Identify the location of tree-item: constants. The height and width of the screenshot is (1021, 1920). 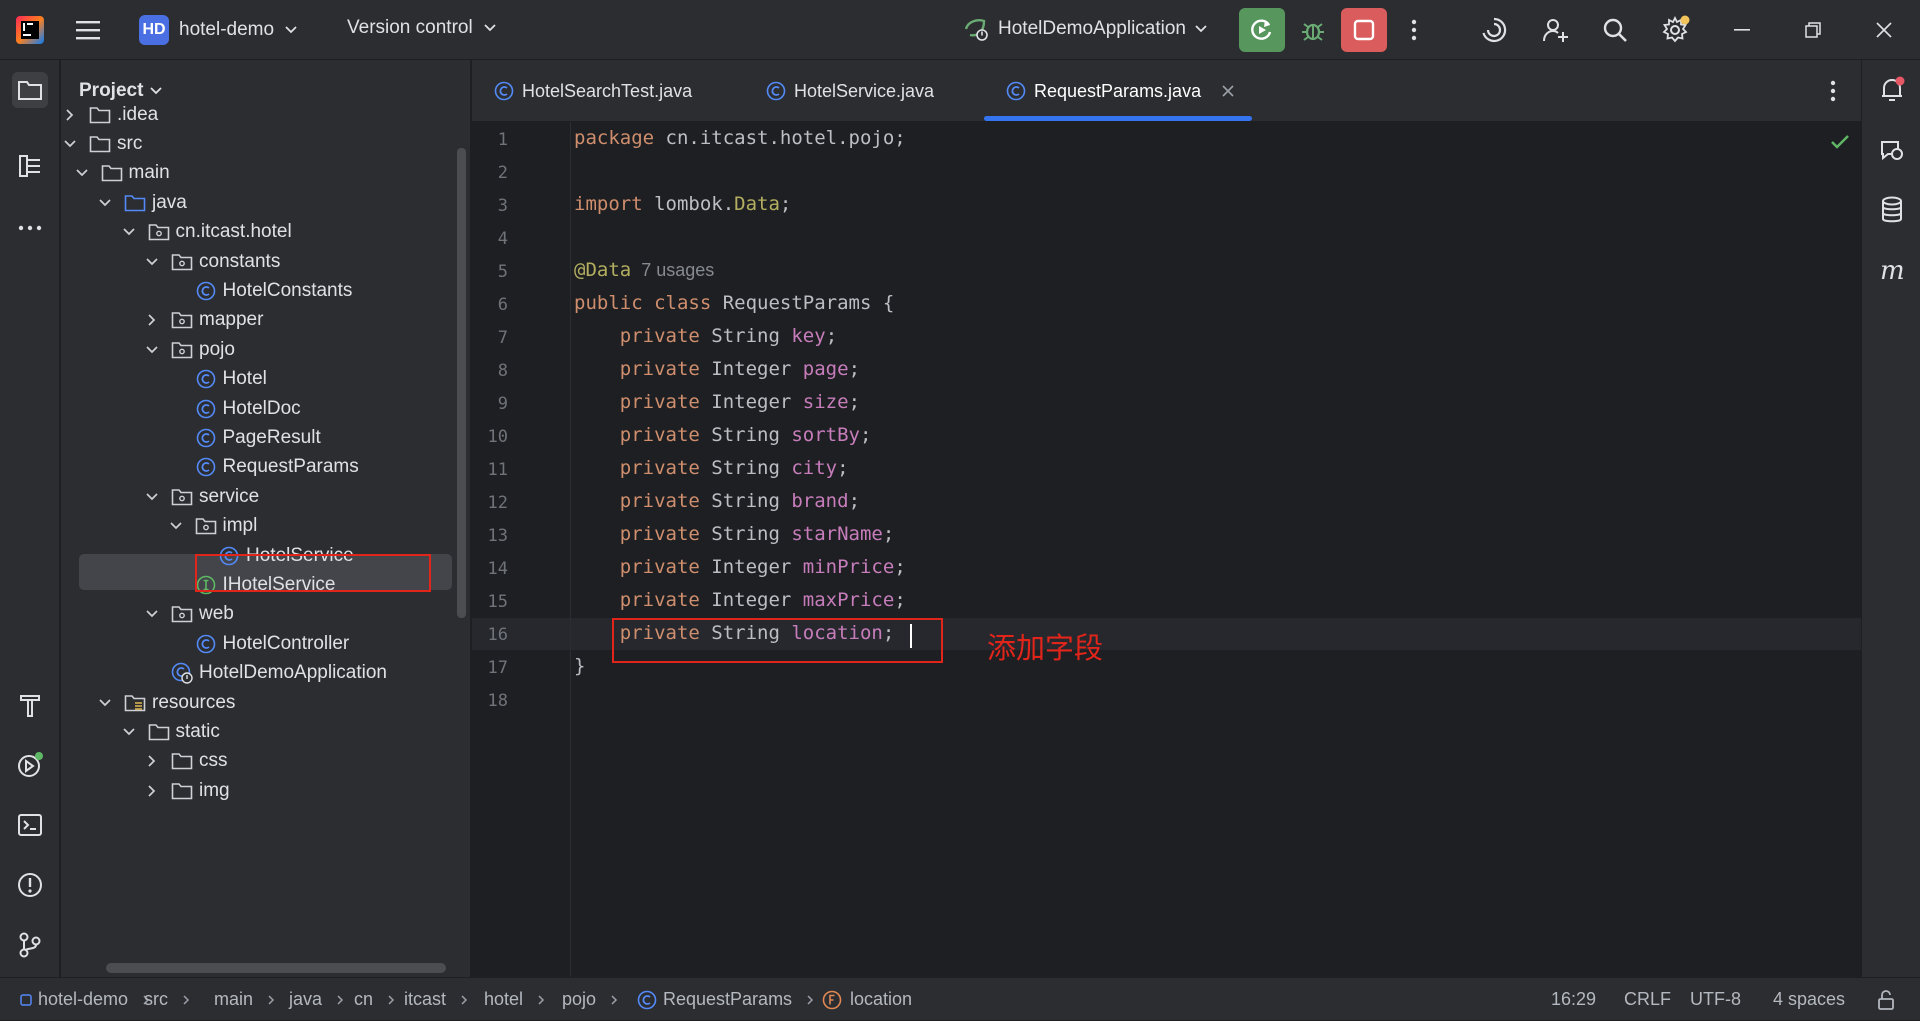
(258, 261).